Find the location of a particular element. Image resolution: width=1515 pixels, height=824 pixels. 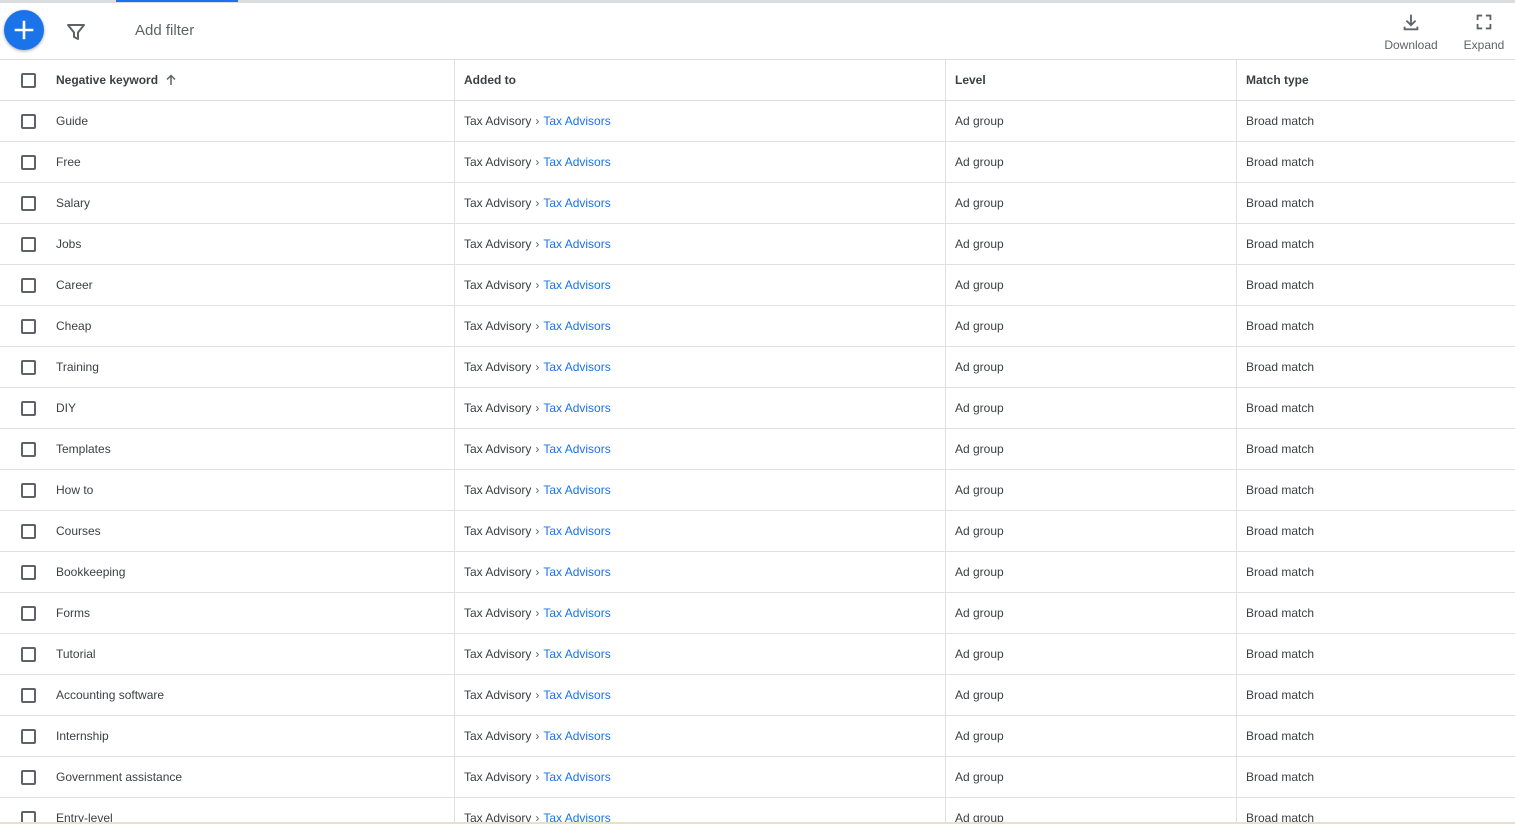

arrow-up-icon is located at coordinates (171, 80).